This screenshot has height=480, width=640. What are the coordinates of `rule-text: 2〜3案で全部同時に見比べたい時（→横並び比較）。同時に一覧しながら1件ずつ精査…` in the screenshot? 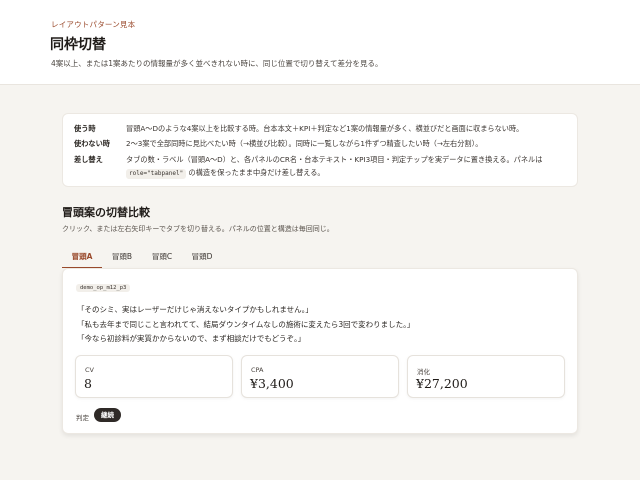 It's located at (304, 143).